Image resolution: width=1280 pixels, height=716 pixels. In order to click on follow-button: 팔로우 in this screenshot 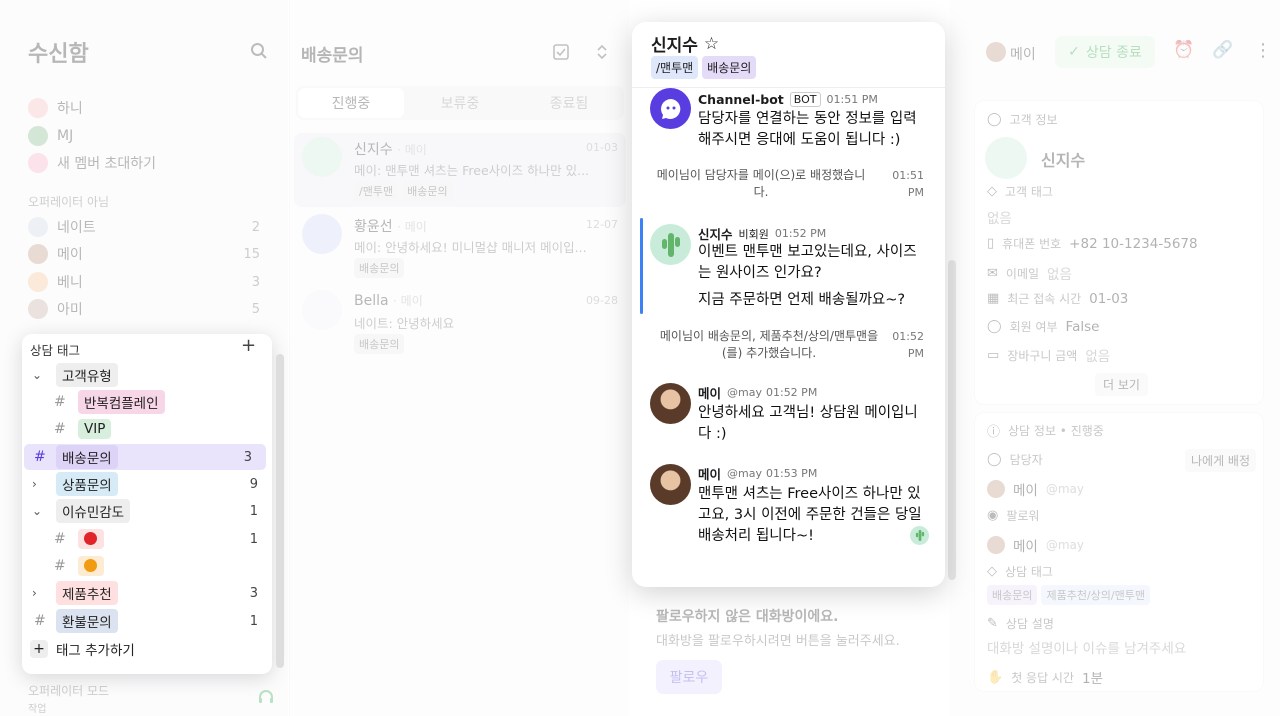, I will do `click(689, 677)`.